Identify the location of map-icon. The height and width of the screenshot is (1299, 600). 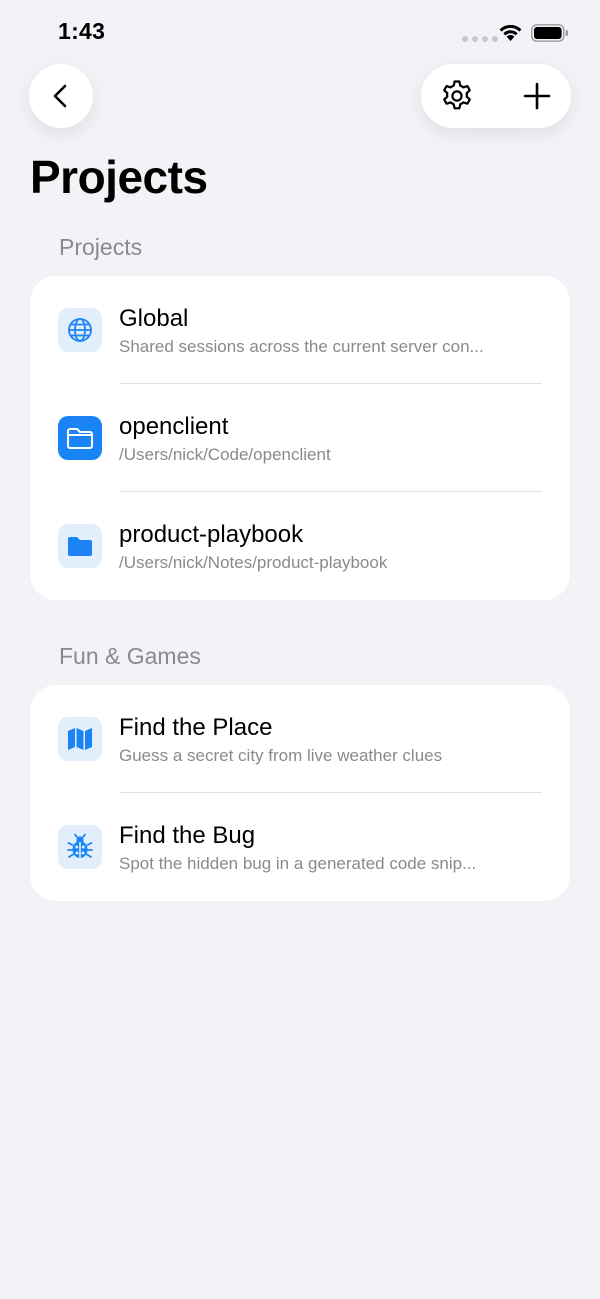
(80, 739).